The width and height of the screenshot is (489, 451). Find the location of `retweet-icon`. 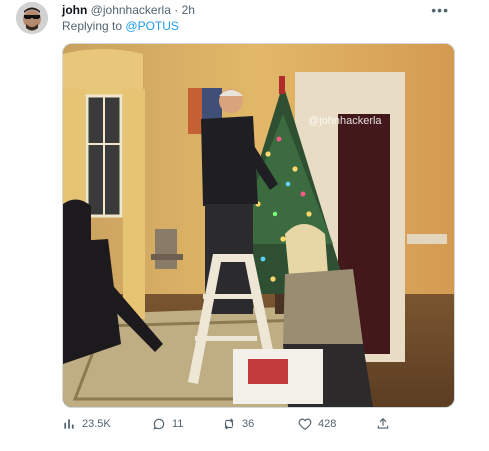

retweet-icon is located at coordinates (229, 424).